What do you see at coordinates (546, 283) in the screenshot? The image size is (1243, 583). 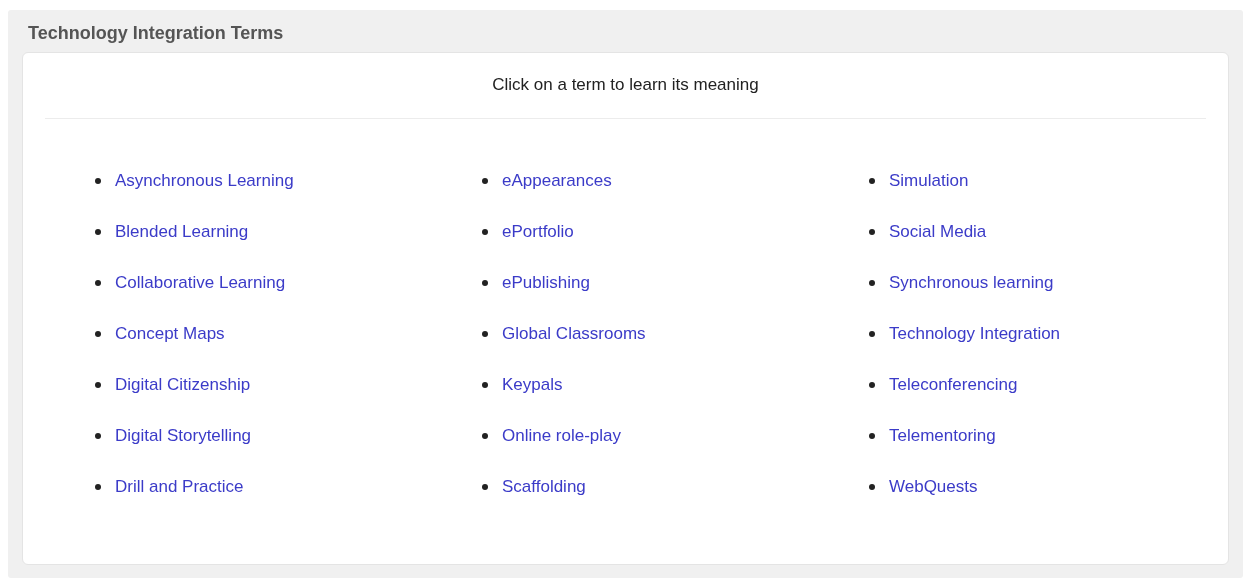 I see `term-link: ePublishing` at bounding box center [546, 283].